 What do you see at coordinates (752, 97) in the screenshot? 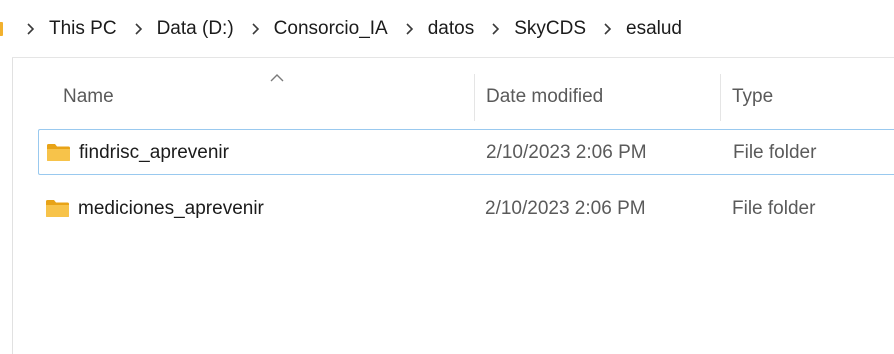
I see `column-header-type: Type` at bounding box center [752, 97].